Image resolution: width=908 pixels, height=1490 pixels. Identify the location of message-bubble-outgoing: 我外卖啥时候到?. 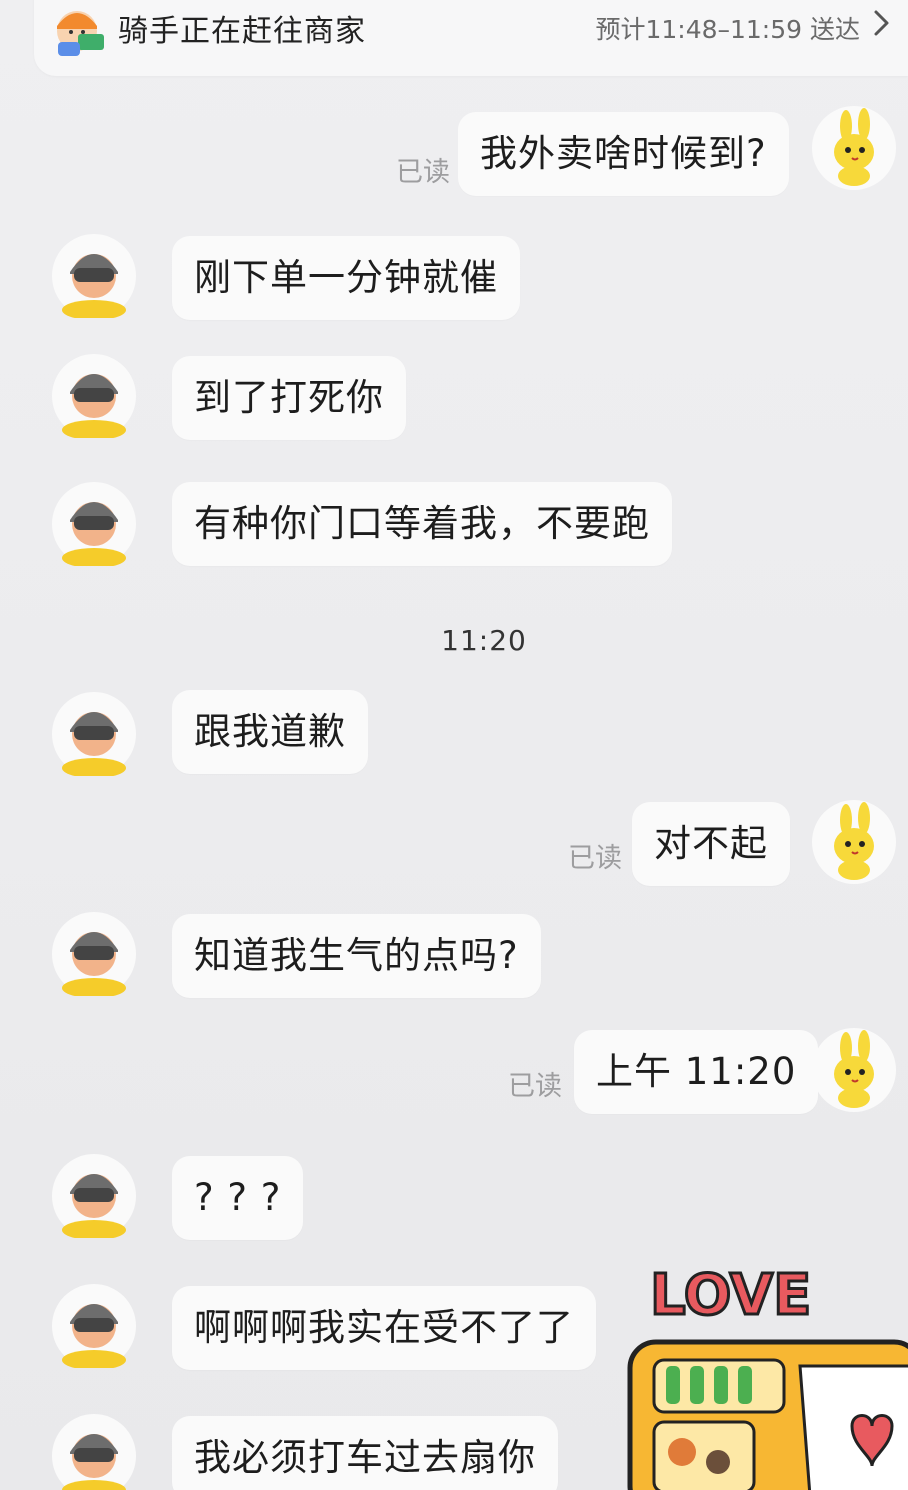
(623, 154).